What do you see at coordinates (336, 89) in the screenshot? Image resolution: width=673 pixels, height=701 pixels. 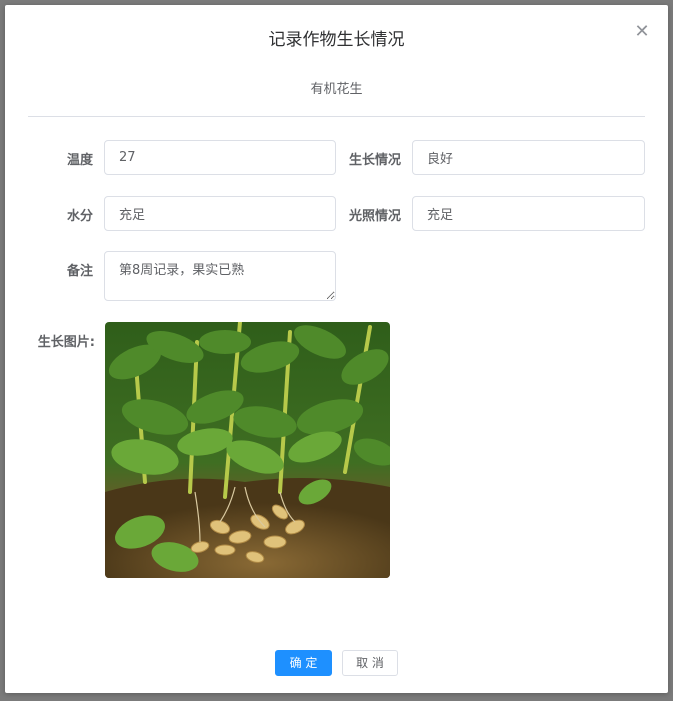 I see `crop-name: 有机花生` at bounding box center [336, 89].